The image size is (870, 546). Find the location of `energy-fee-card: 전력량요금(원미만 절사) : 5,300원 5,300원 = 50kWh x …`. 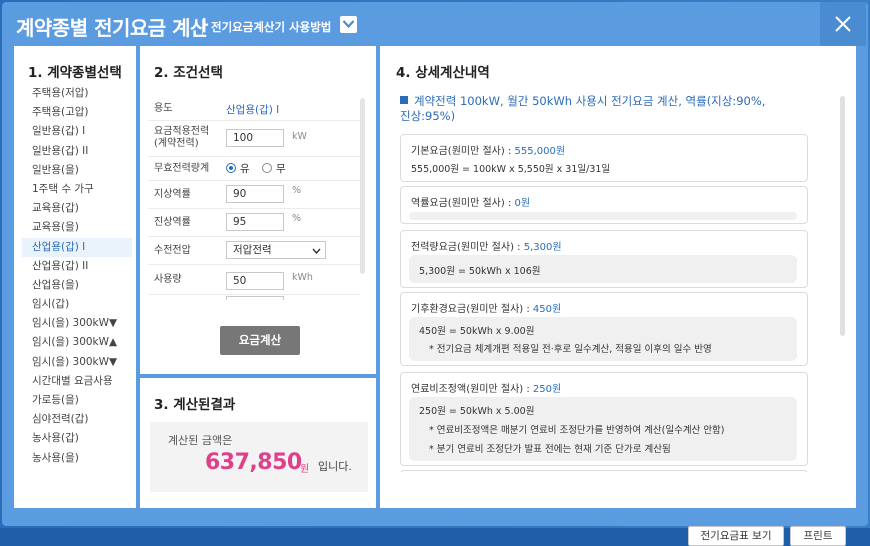

energy-fee-card: 전력량요금(원미만 절사) : 5,300원 5,300원 = 50kWh x … is located at coordinates (604, 259).